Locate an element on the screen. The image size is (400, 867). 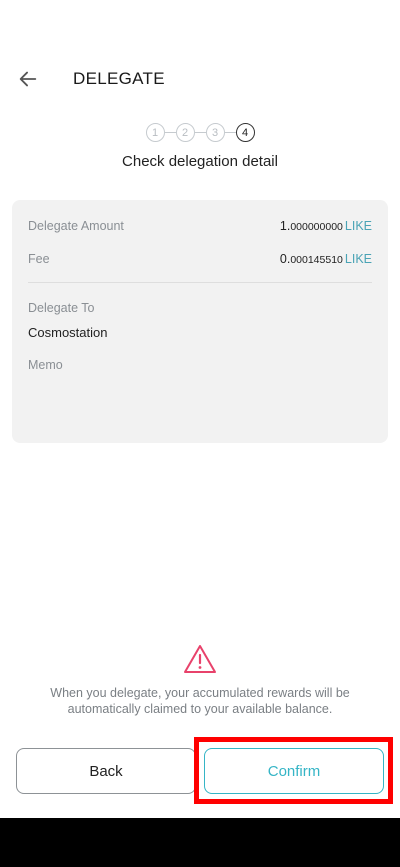
fee-value: 0.000145510 LIKE is located at coordinates (326, 259).